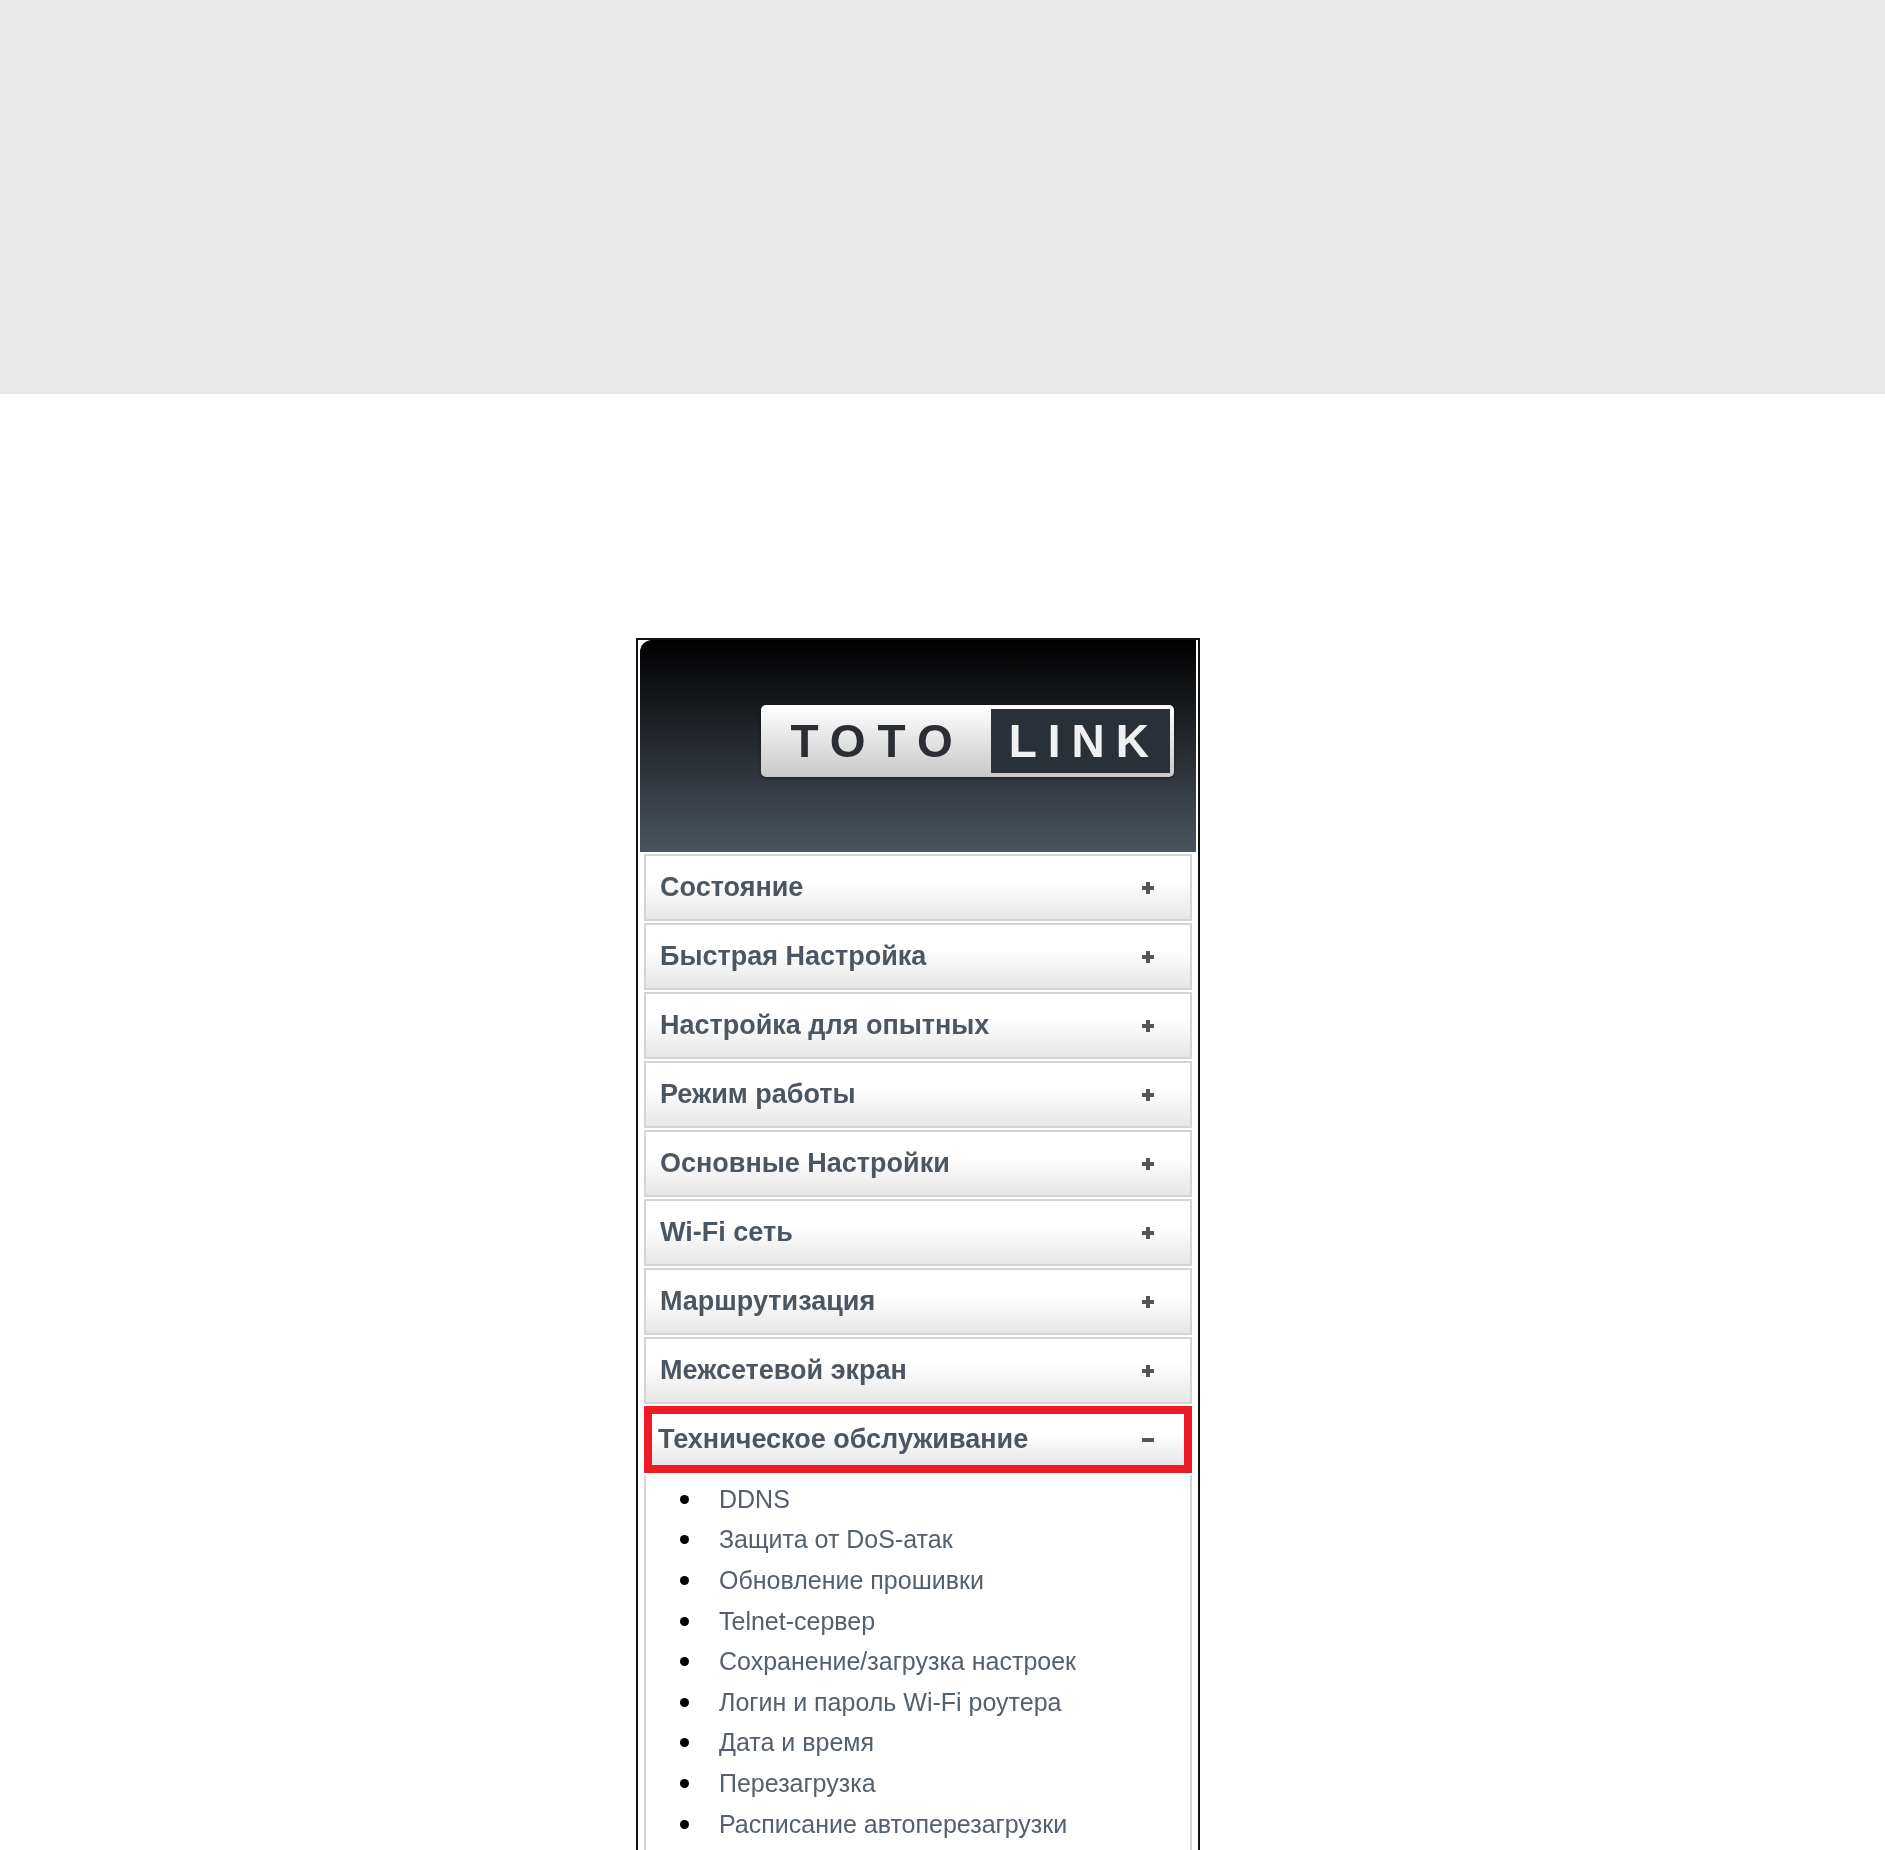  Describe the element at coordinates (967, 741) in the screenshot. I see `logo: TOTO LINK` at that location.